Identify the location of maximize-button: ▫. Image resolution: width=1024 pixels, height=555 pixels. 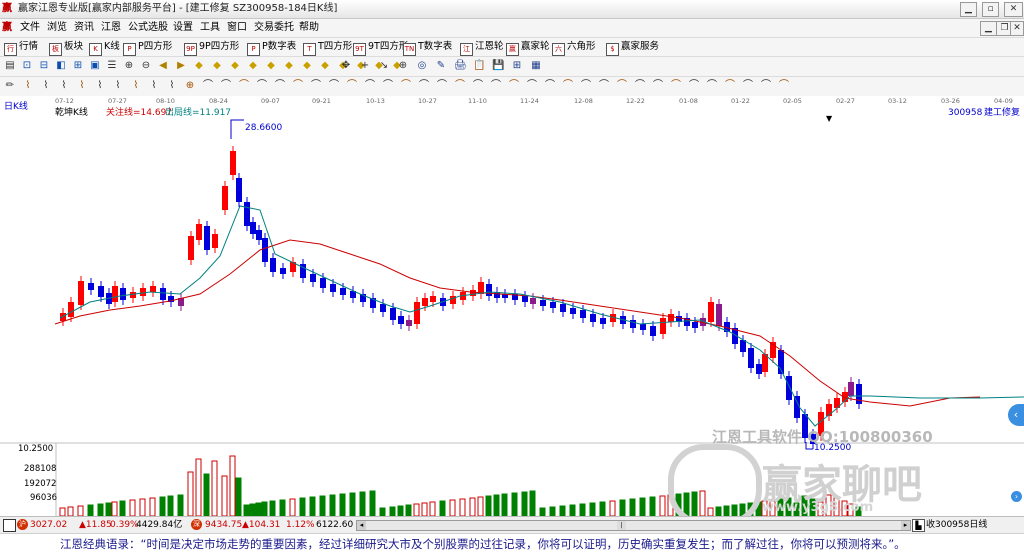
(990, 9).